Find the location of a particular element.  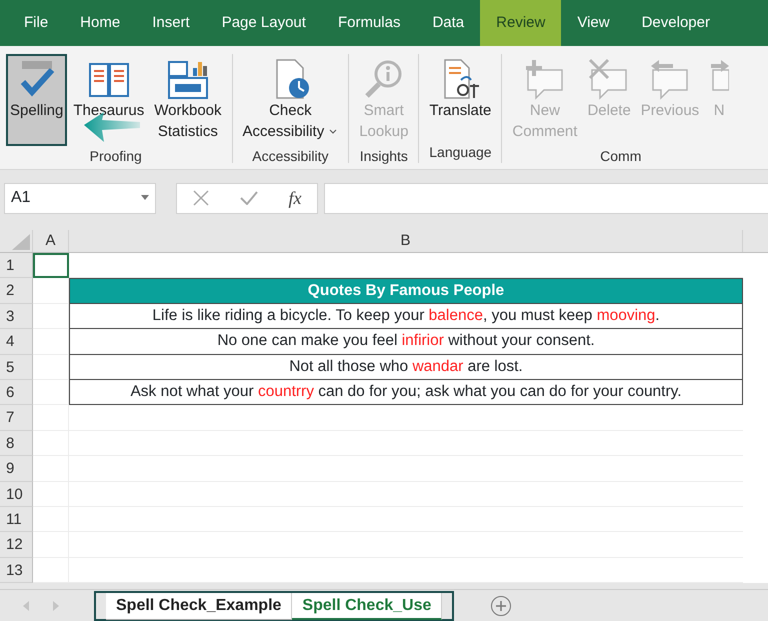

sheet-tab: Spell Check_Use is located at coordinates (367, 606).